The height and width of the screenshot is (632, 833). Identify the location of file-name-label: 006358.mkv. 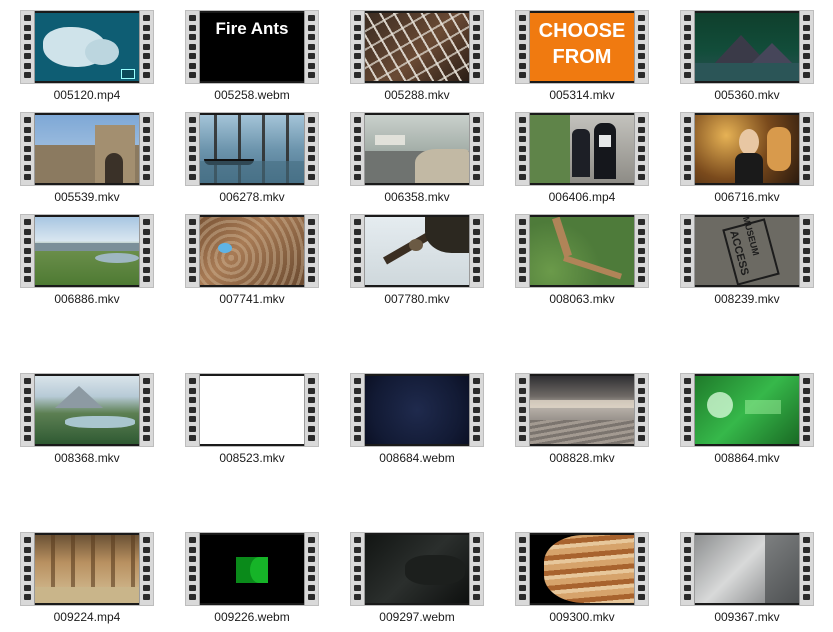
(417, 197).